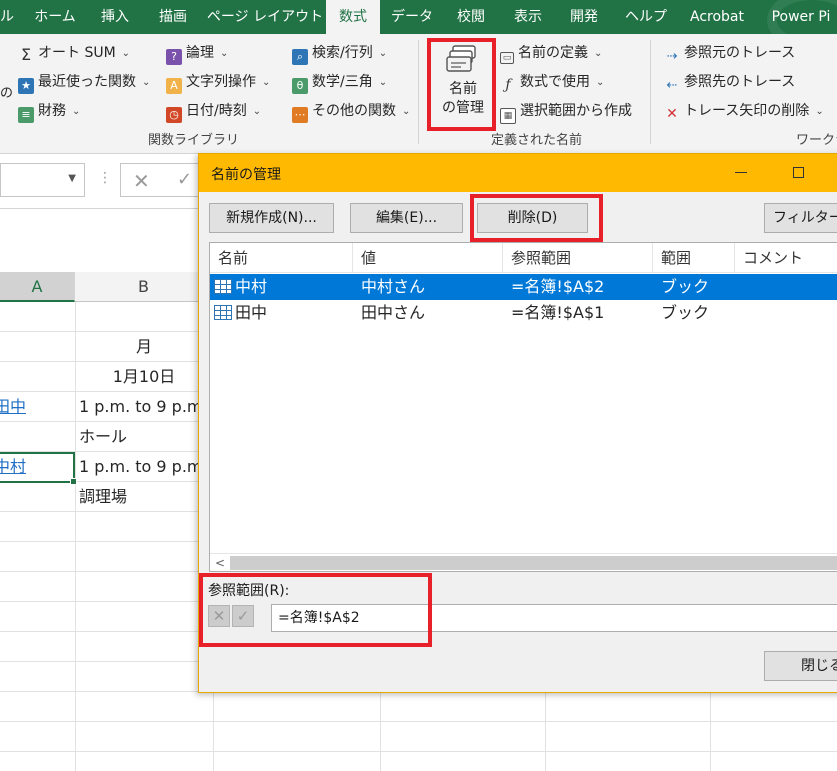 This screenshot has height=771, width=837. Describe the element at coordinates (146, 467) in the screenshot. I see `cell-b-time2: 1 p.m. to 9 p.m` at that location.